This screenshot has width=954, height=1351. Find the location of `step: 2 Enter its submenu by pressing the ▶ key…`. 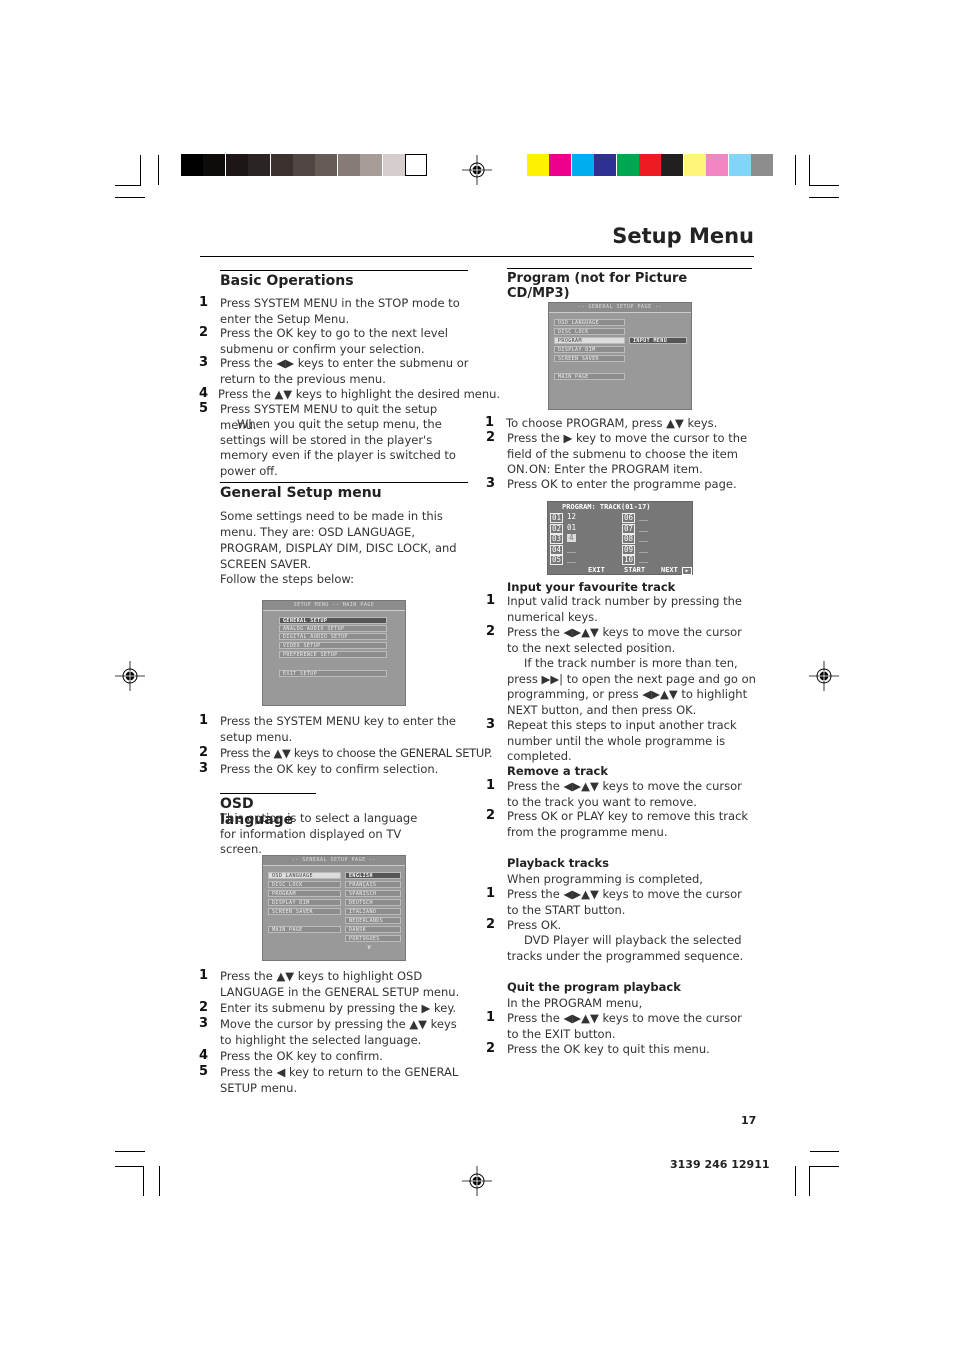

step: 2 Enter its submenu by pressing the ▶ key… is located at coordinates (334, 1008).